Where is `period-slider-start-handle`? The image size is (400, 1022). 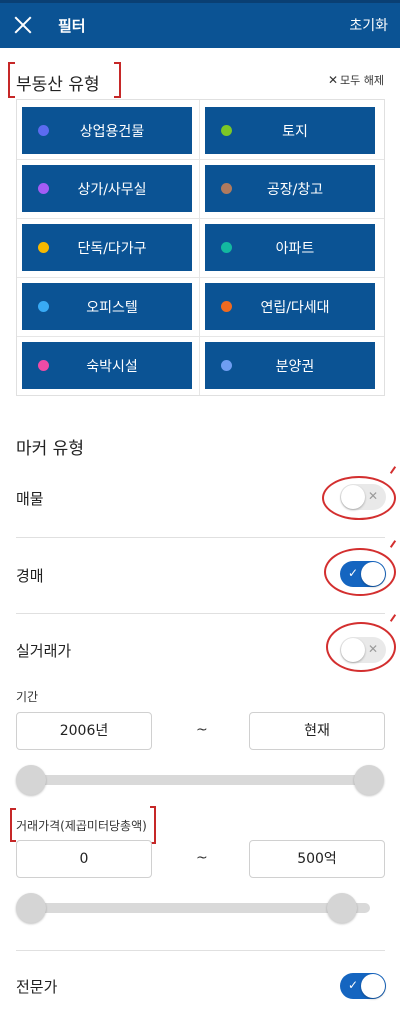
period-slider-start-handle is located at coordinates (31, 780).